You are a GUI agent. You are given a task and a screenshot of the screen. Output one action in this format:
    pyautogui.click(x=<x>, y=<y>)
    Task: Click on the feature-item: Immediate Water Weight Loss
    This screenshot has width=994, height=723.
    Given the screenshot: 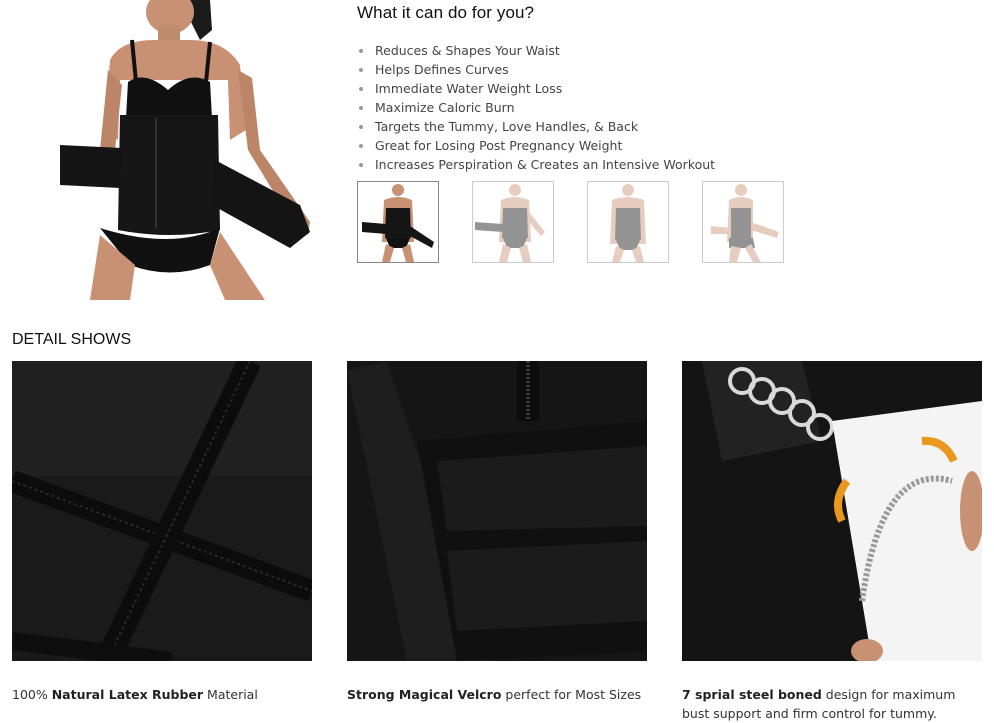 What is the action you would take?
    pyautogui.click(x=667, y=88)
    